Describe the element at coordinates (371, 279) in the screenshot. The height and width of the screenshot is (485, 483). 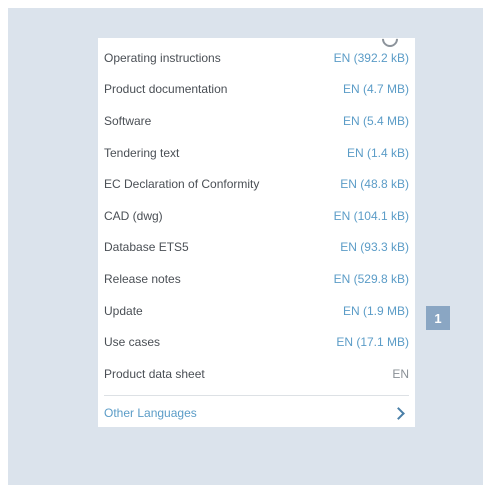
I see `download-size: EN (529.8 kB)` at that location.